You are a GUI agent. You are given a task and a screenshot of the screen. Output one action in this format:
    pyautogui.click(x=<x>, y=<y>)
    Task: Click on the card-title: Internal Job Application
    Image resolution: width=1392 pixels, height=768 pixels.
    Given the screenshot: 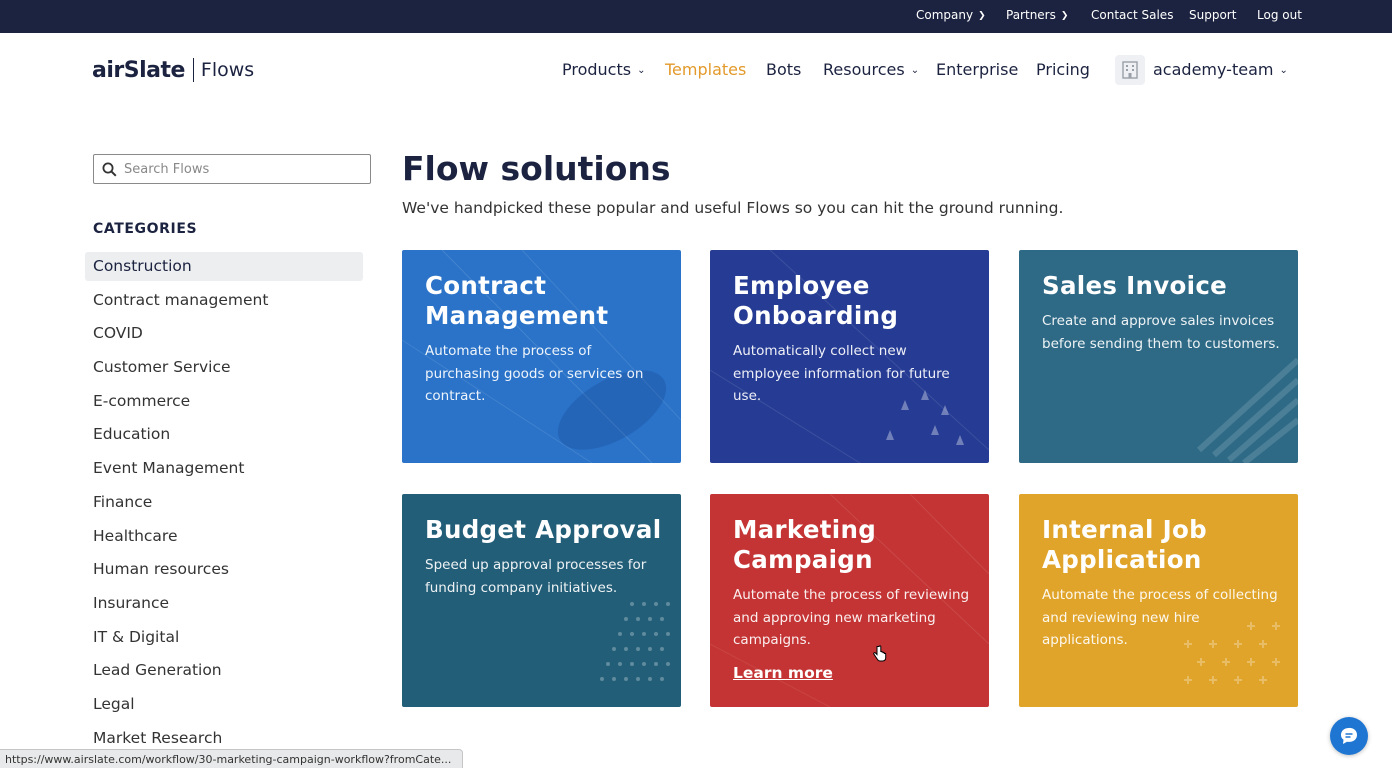 What is the action you would take?
    pyautogui.click(x=1164, y=545)
    